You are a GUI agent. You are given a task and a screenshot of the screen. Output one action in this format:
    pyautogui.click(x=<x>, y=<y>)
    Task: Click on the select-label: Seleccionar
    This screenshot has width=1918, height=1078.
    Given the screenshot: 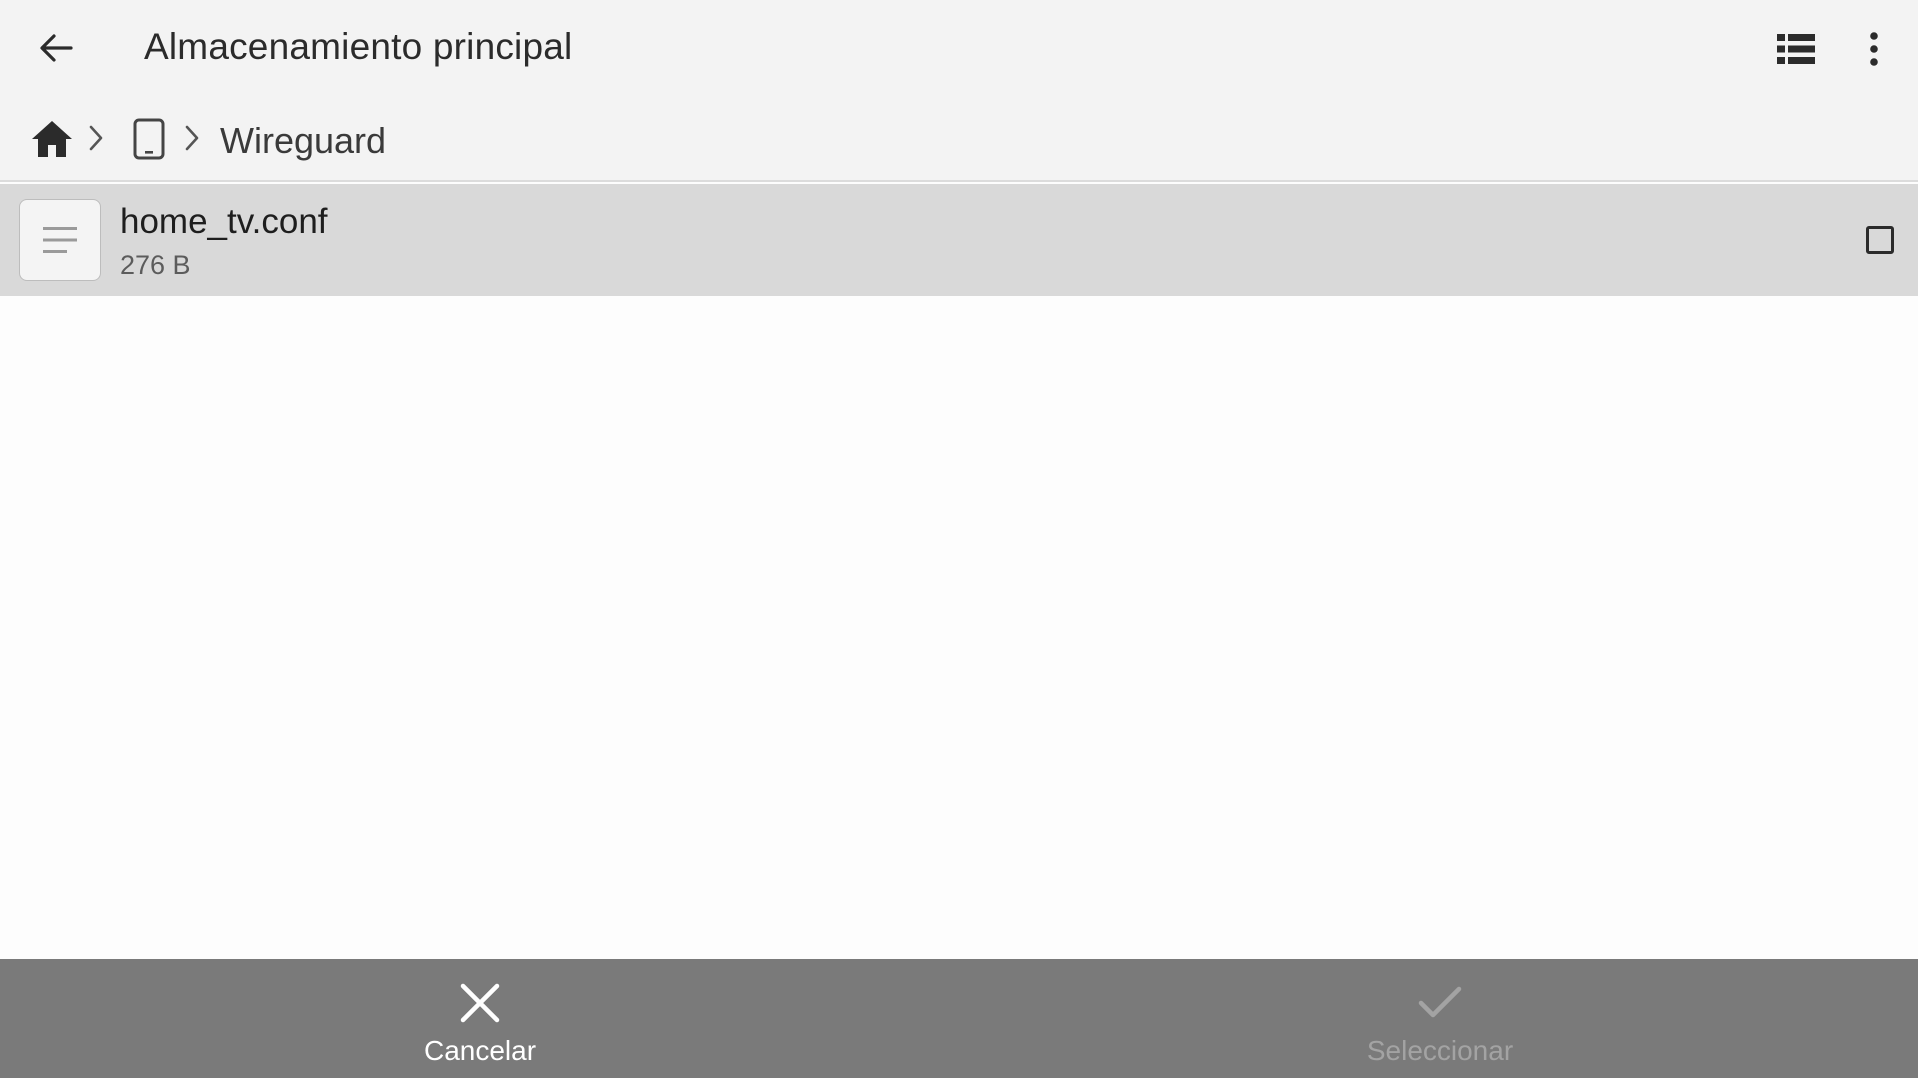 What is the action you would take?
    pyautogui.click(x=1440, y=1050)
    